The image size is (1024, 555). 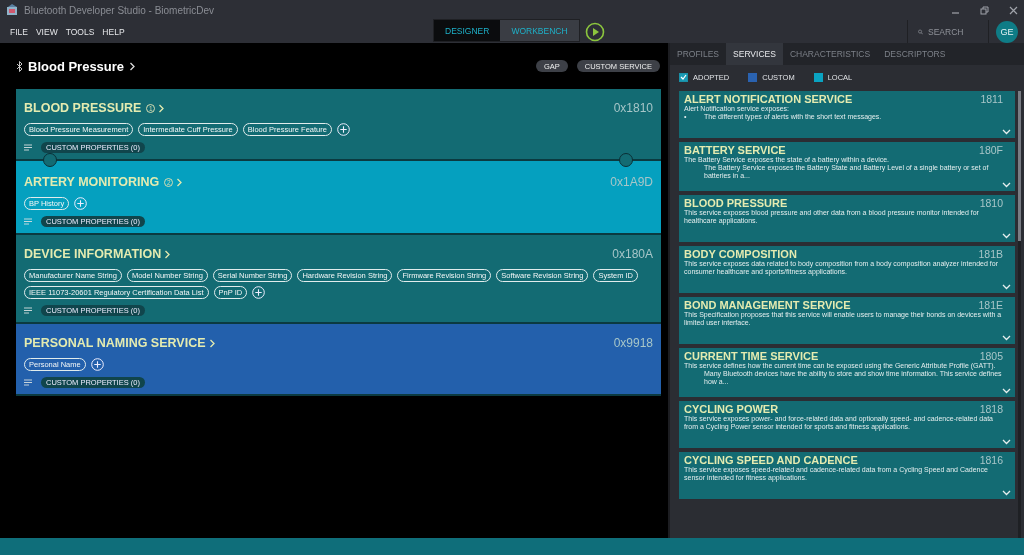 I want to click on panel-tab: DESCRIPTORS, so click(x=915, y=54).